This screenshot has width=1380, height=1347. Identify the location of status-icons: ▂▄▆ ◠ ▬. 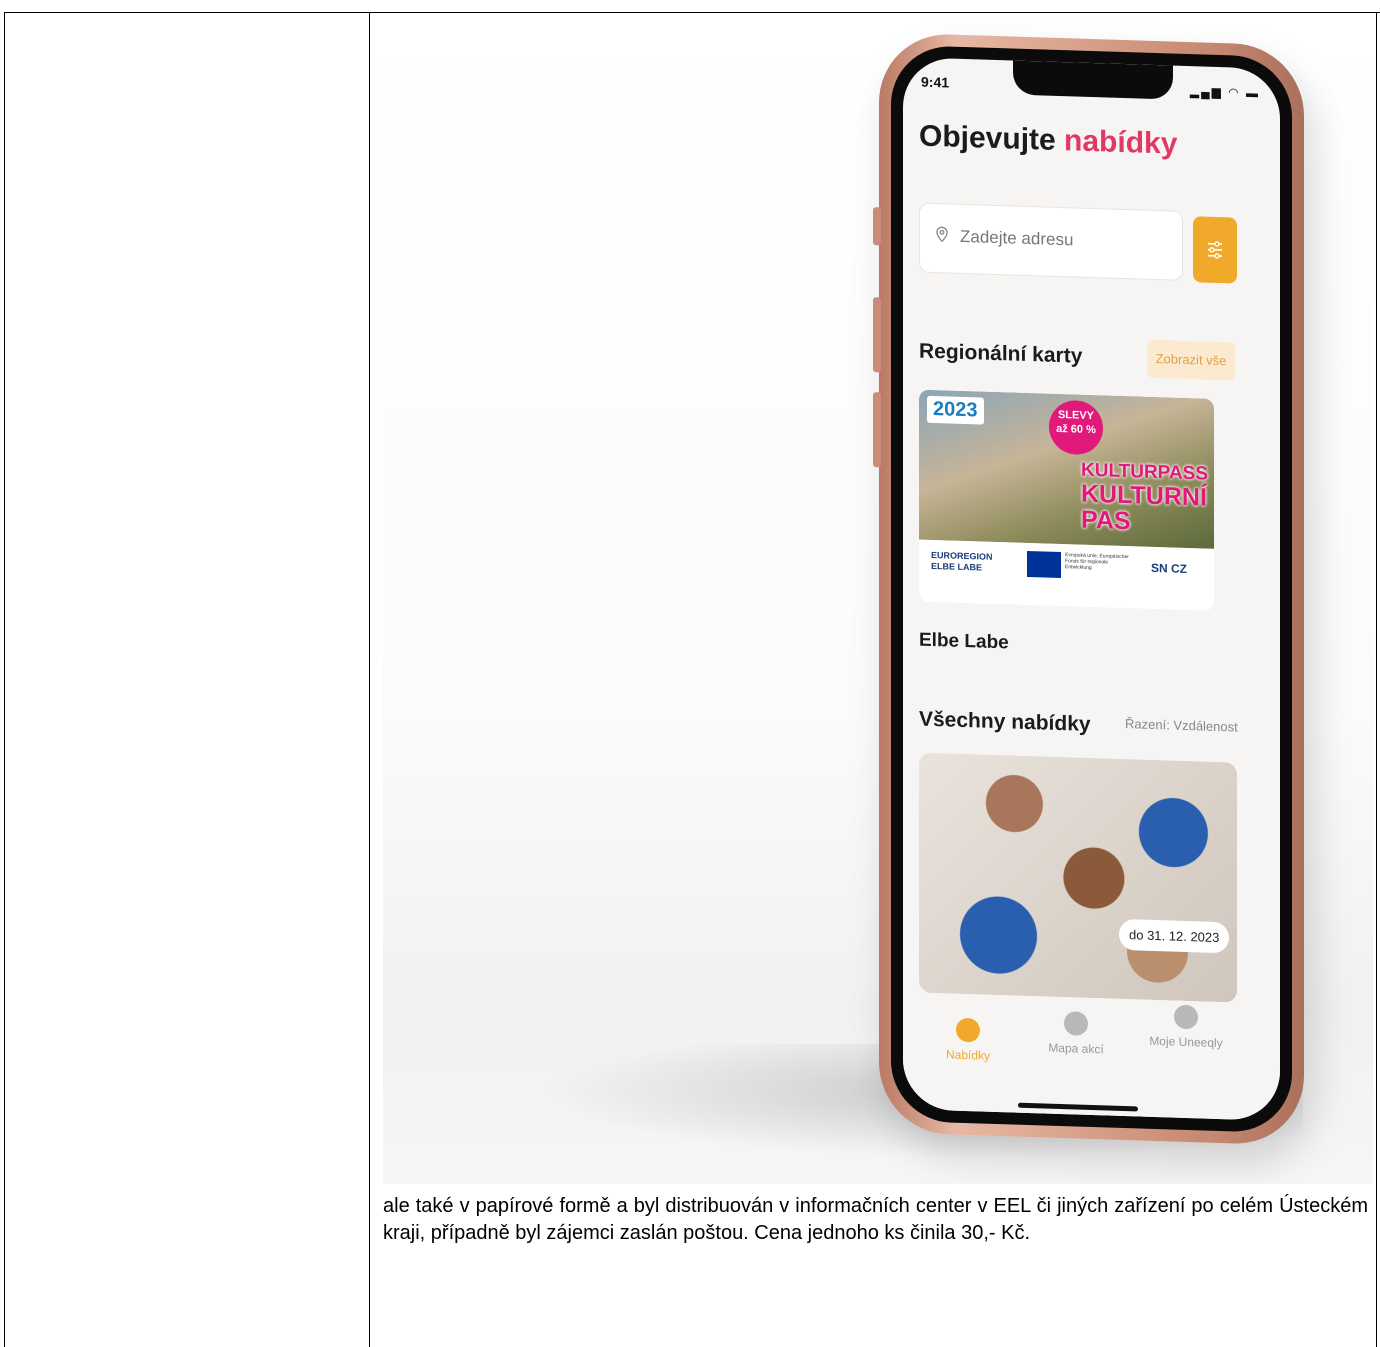
(1225, 92).